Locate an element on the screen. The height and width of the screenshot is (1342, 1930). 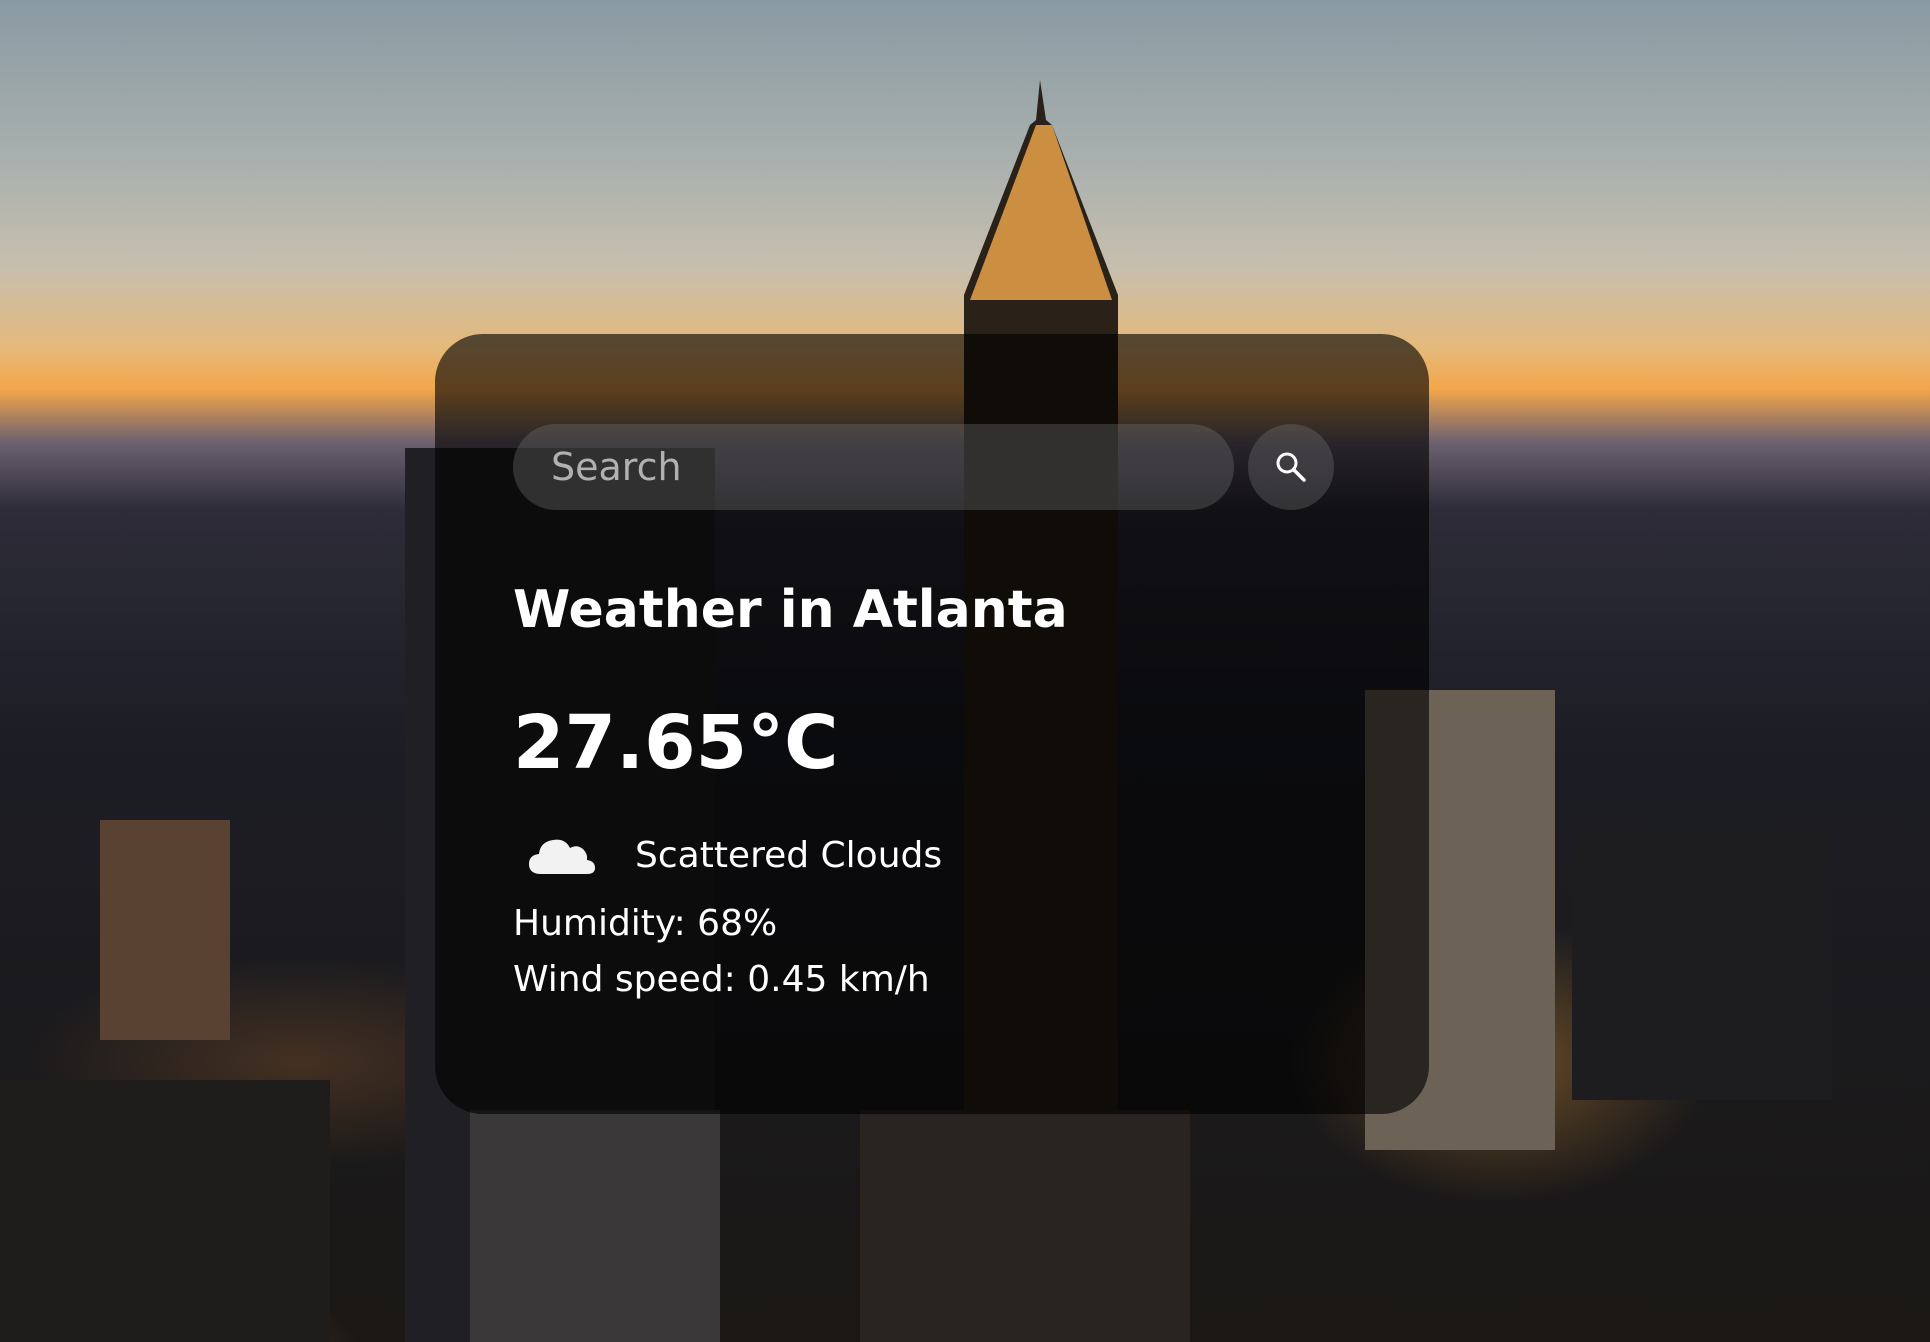
building-bottom-center is located at coordinates (1025, 1226).